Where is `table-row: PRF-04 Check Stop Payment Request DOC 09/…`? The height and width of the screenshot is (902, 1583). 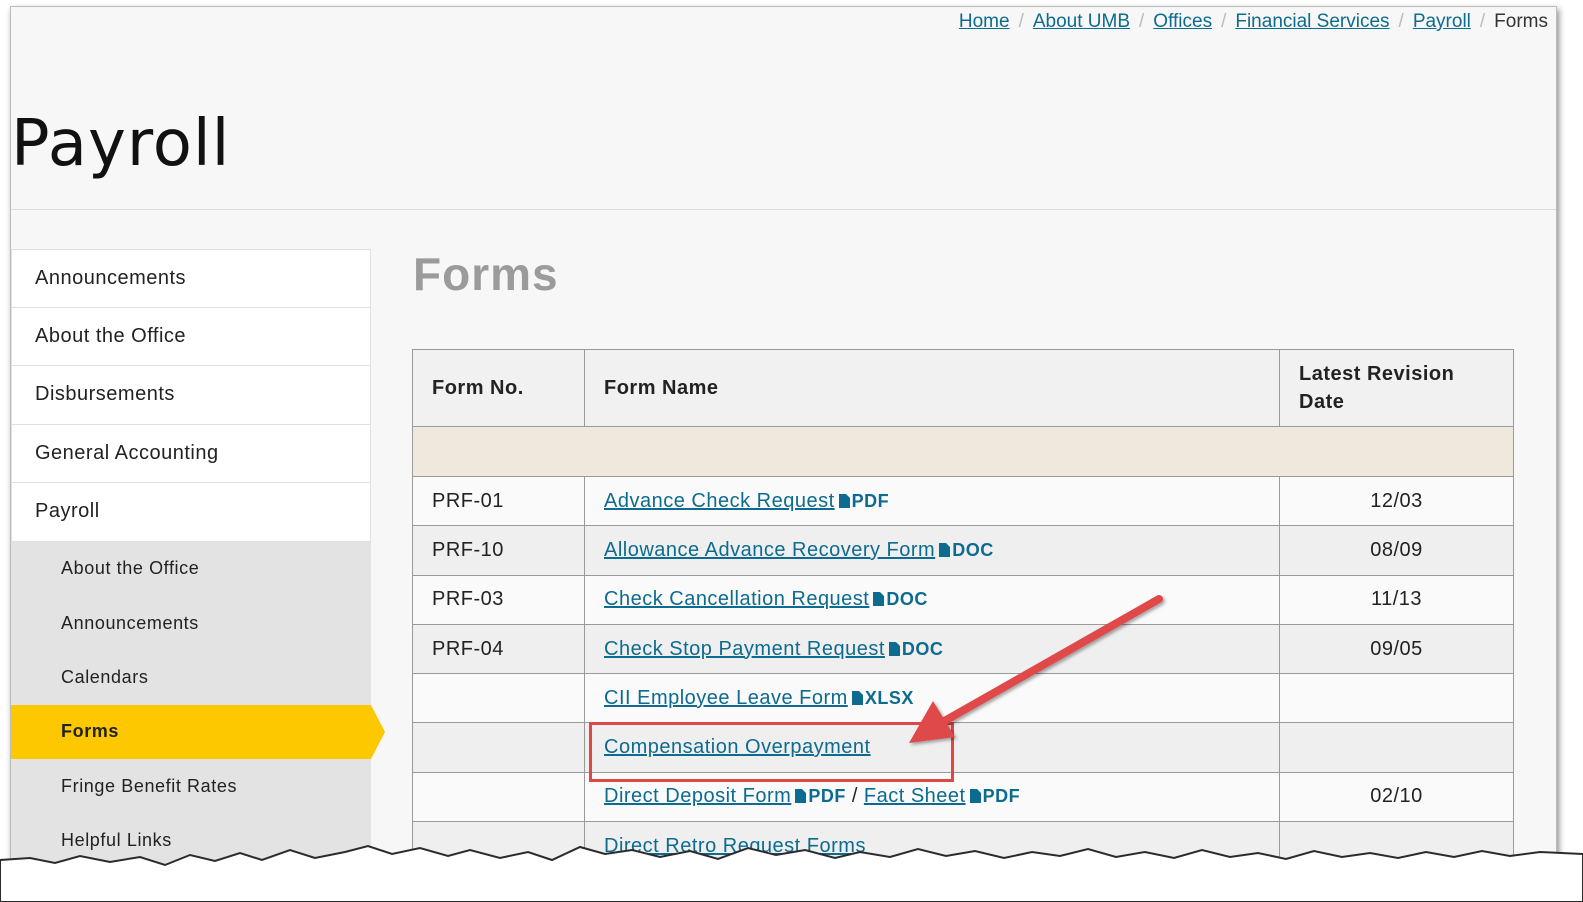 table-row: PRF-04 Check Stop Payment Request DOC 09/… is located at coordinates (963, 649).